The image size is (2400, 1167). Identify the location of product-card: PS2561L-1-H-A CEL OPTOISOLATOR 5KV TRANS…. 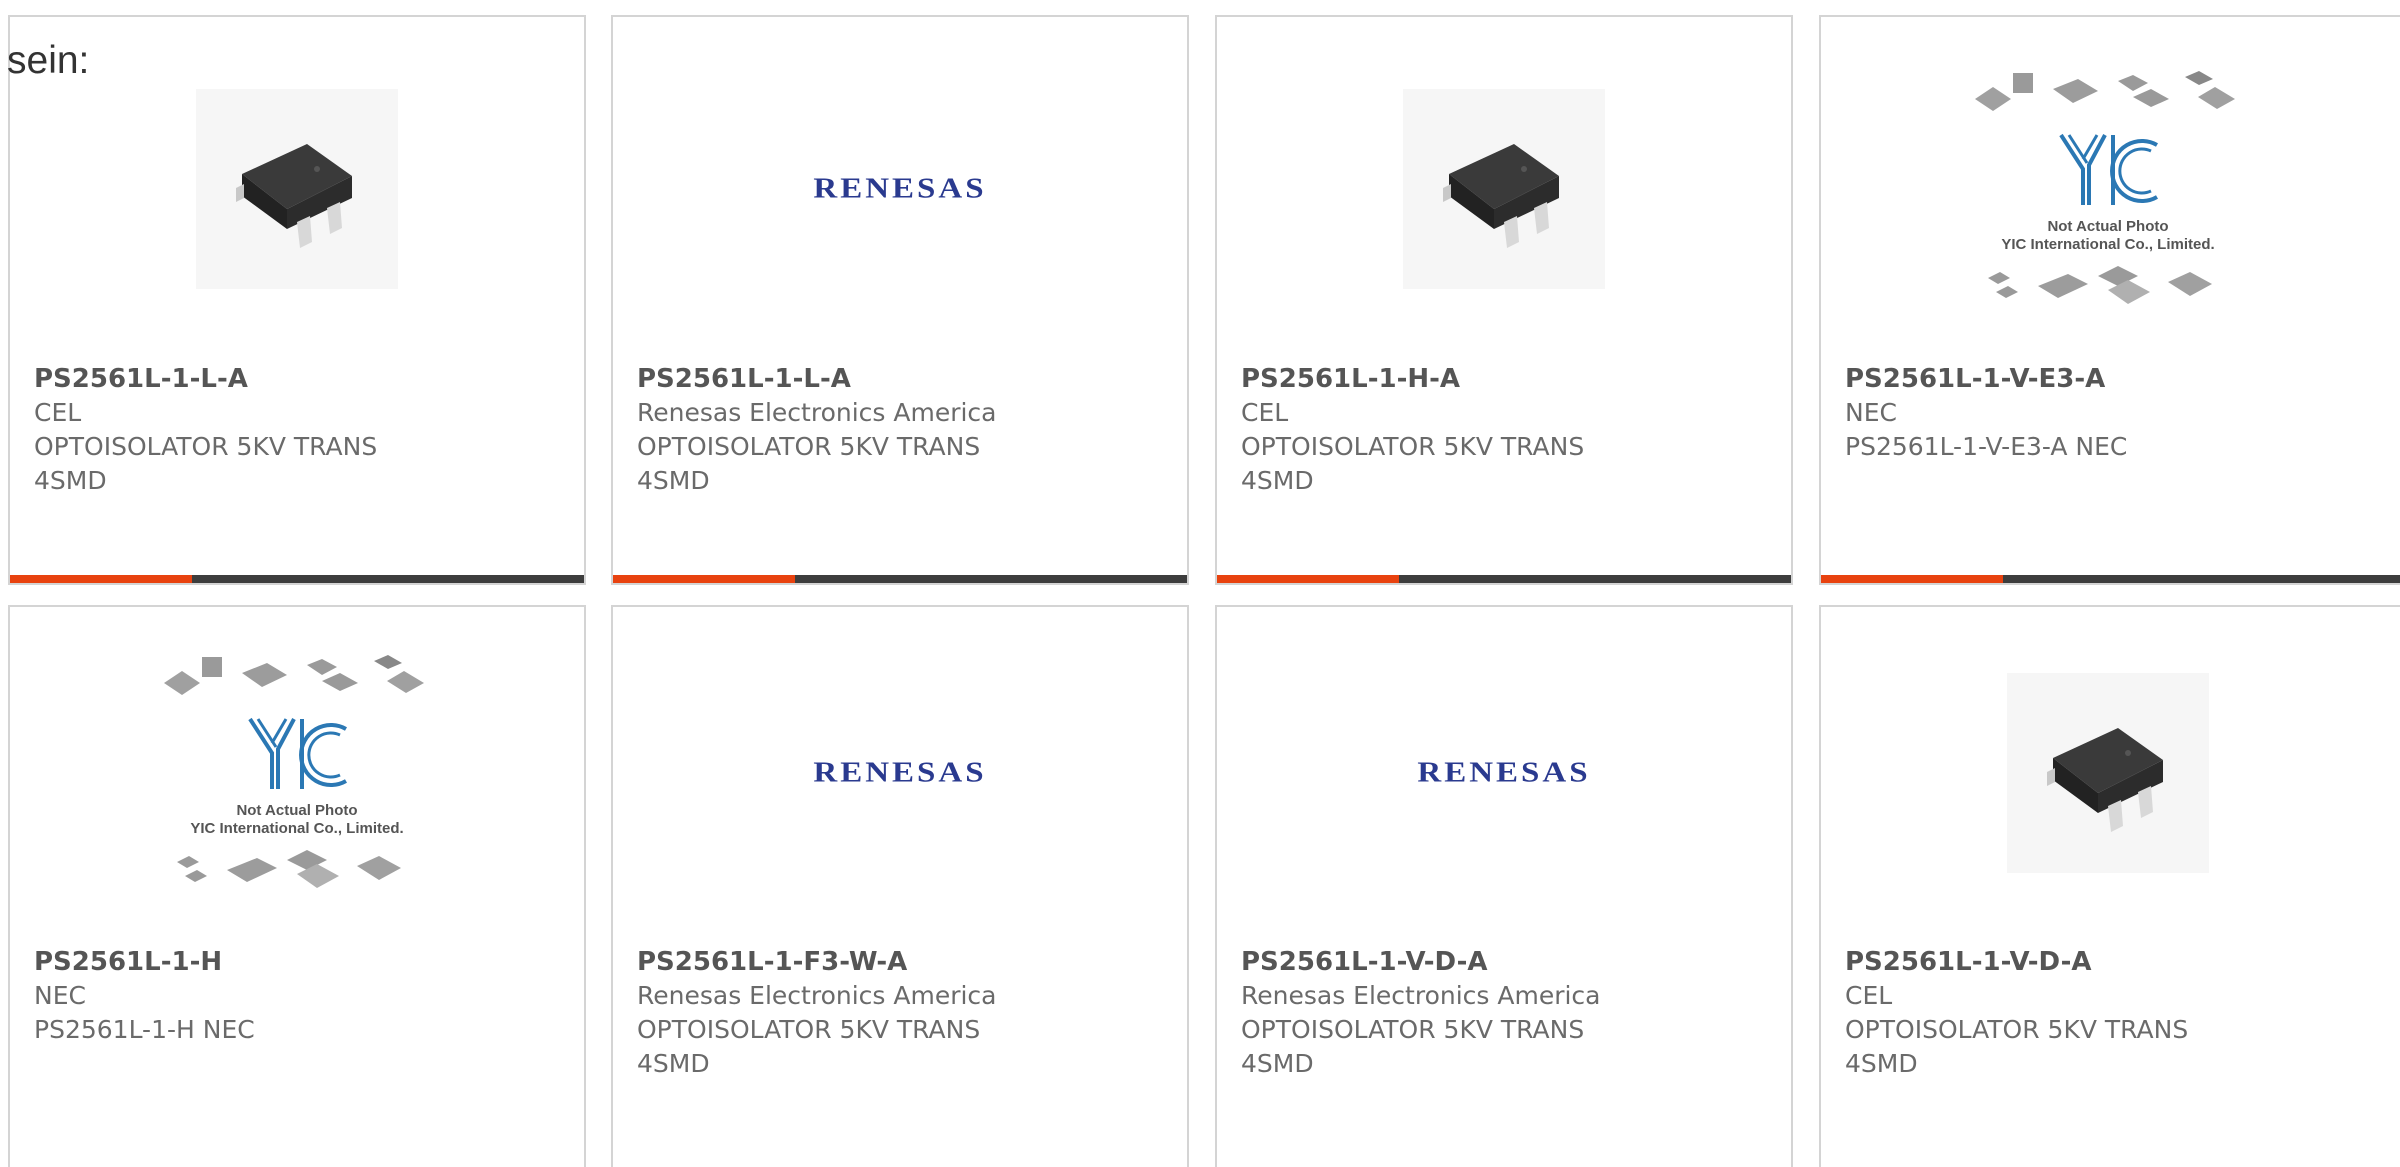
(1504, 300).